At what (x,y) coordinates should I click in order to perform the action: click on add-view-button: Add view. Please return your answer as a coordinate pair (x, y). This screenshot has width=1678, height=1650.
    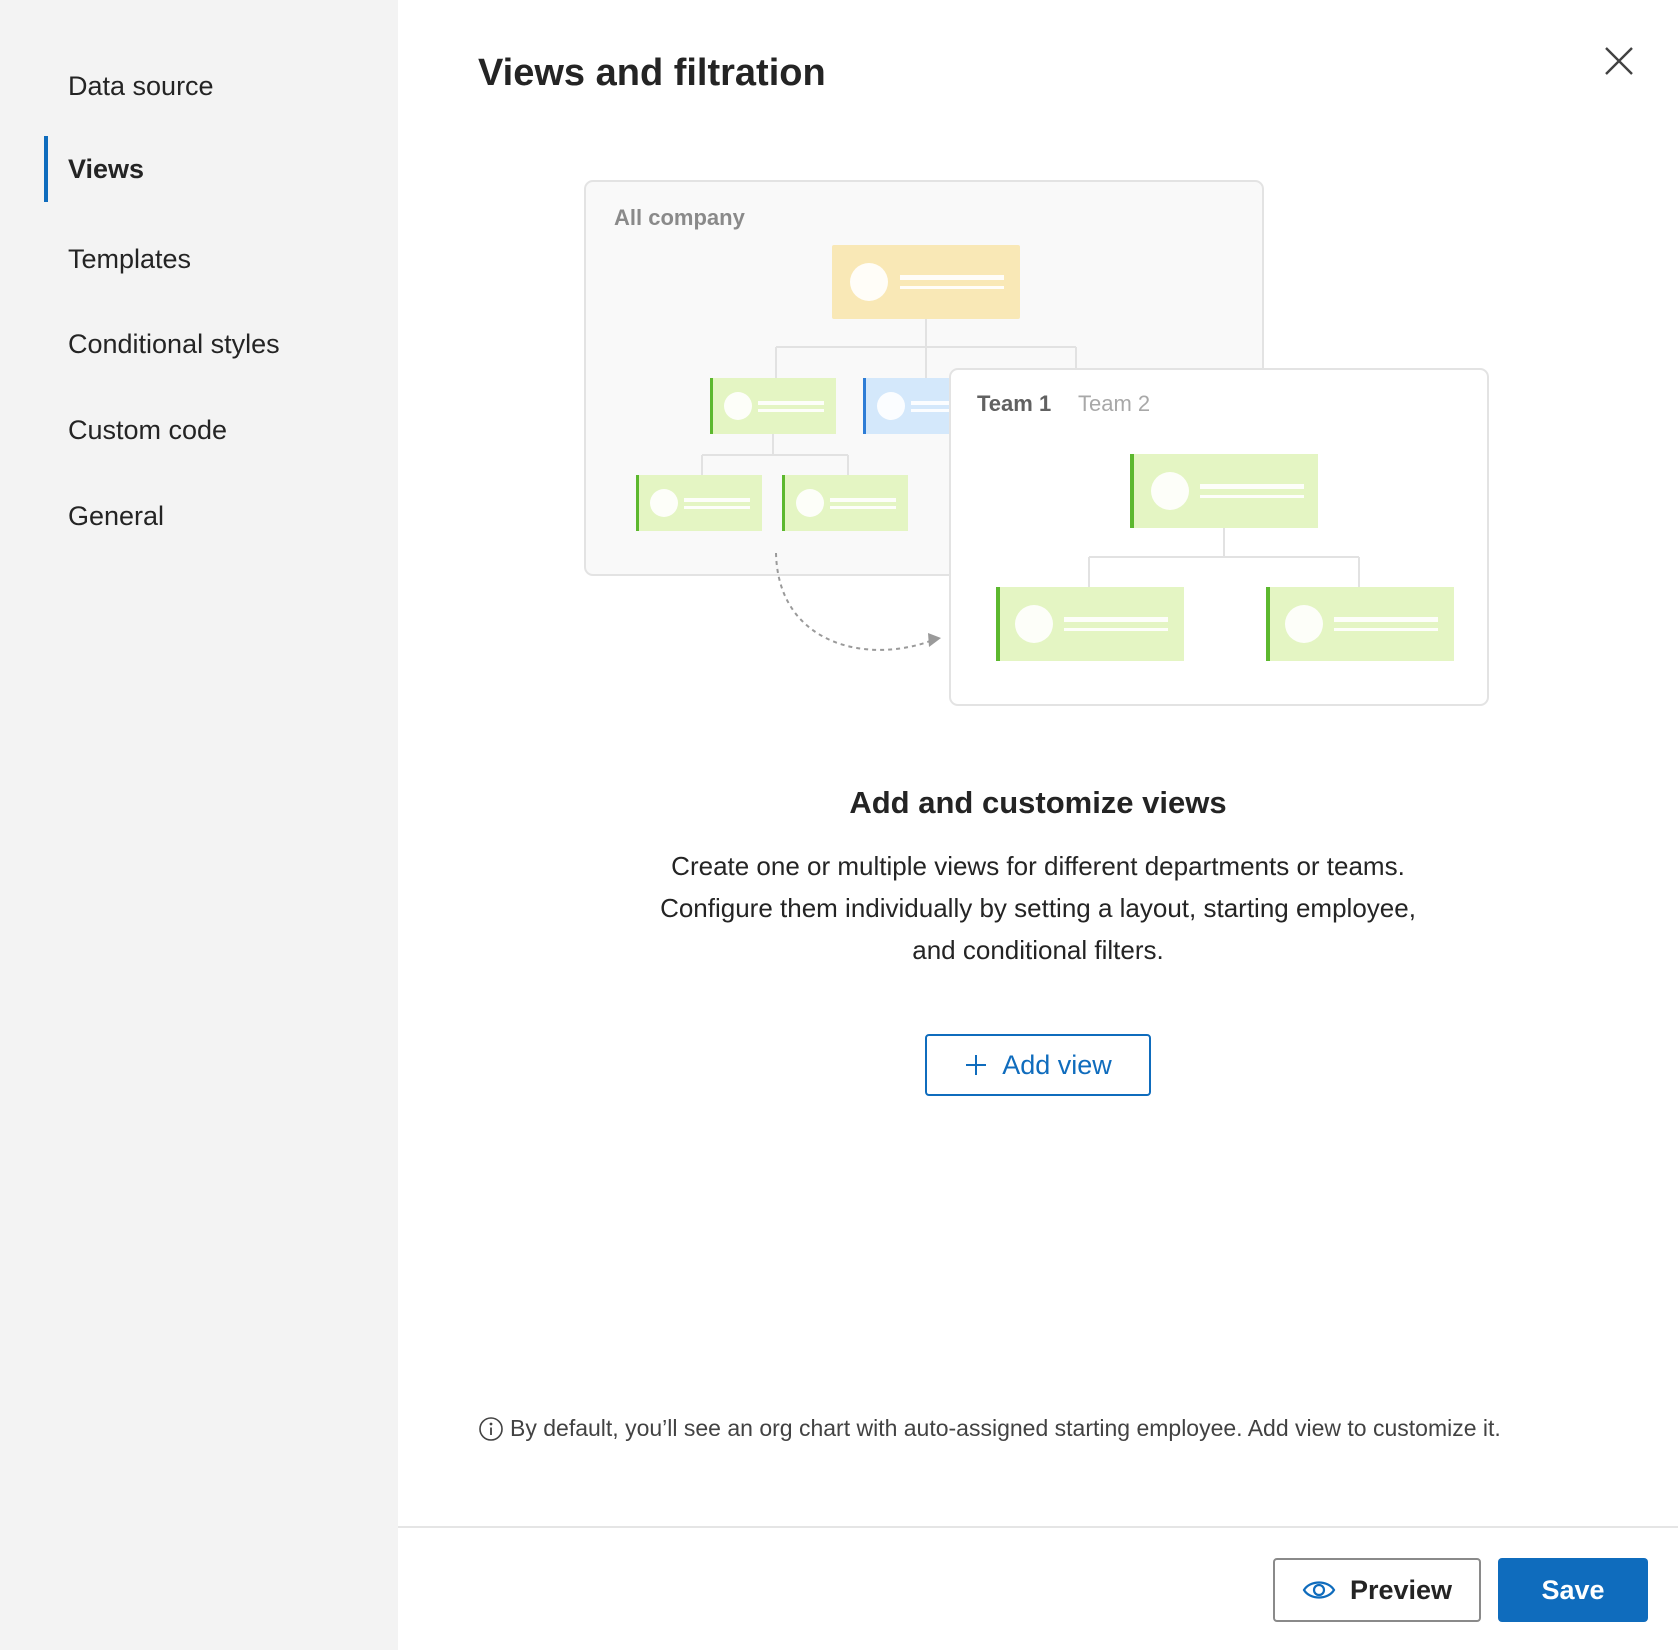
    Looking at the image, I should click on (1038, 1065).